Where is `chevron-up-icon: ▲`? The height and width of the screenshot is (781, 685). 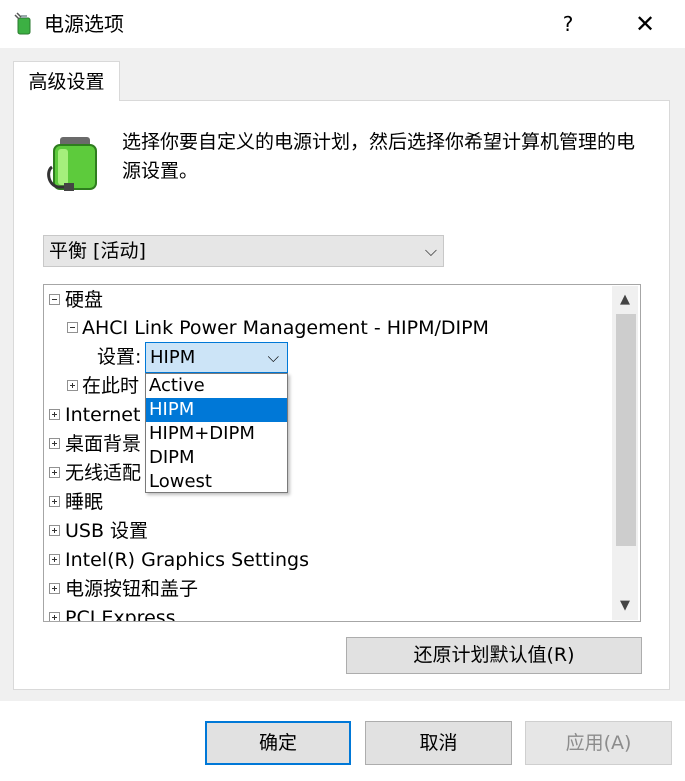
chevron-up-icon: ▲ is located at coordinates (625, 300).